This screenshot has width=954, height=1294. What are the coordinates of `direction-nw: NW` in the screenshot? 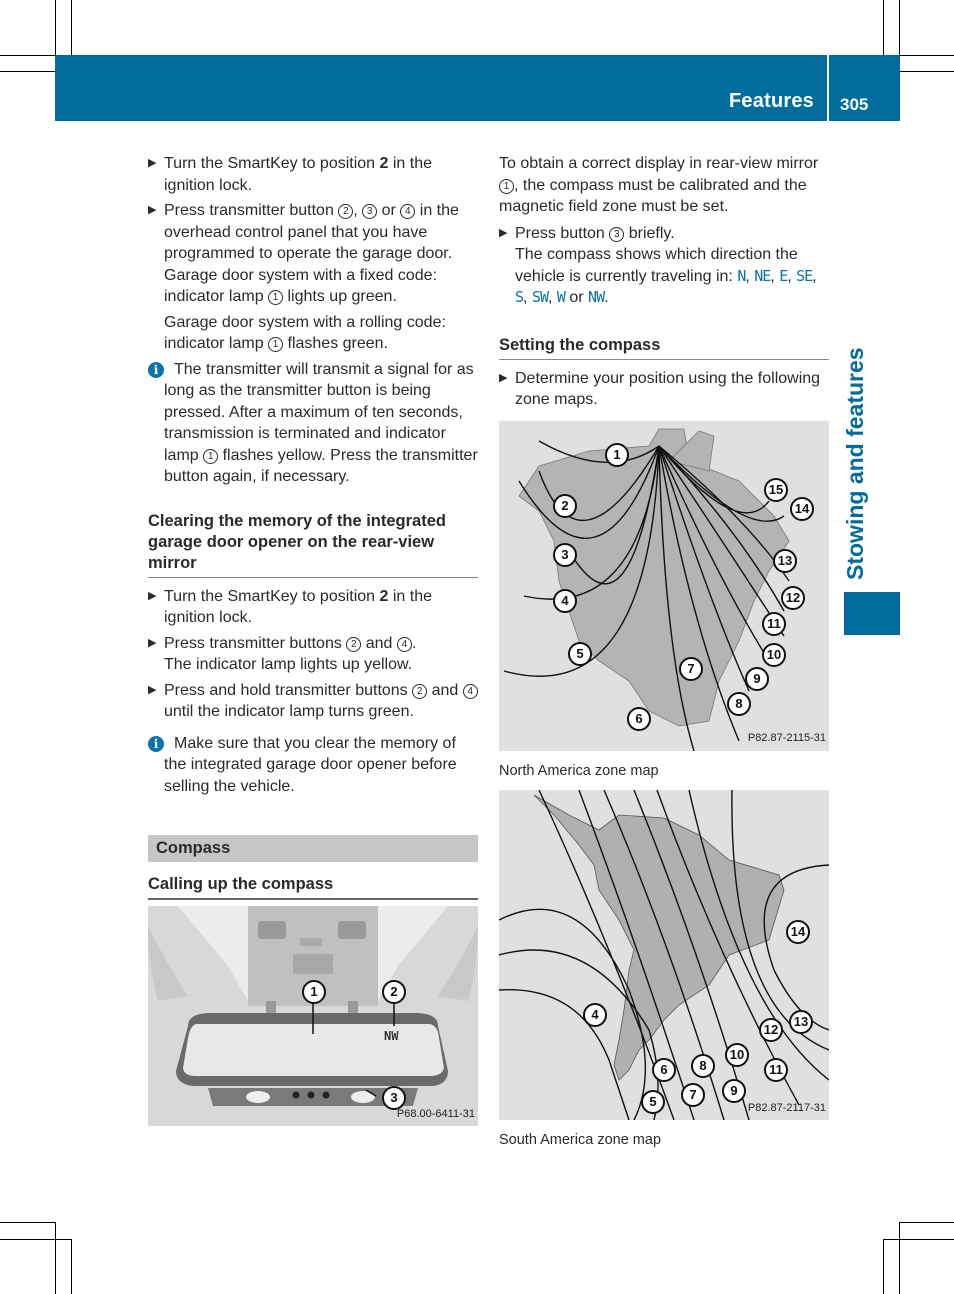 It's located at (596, 297).